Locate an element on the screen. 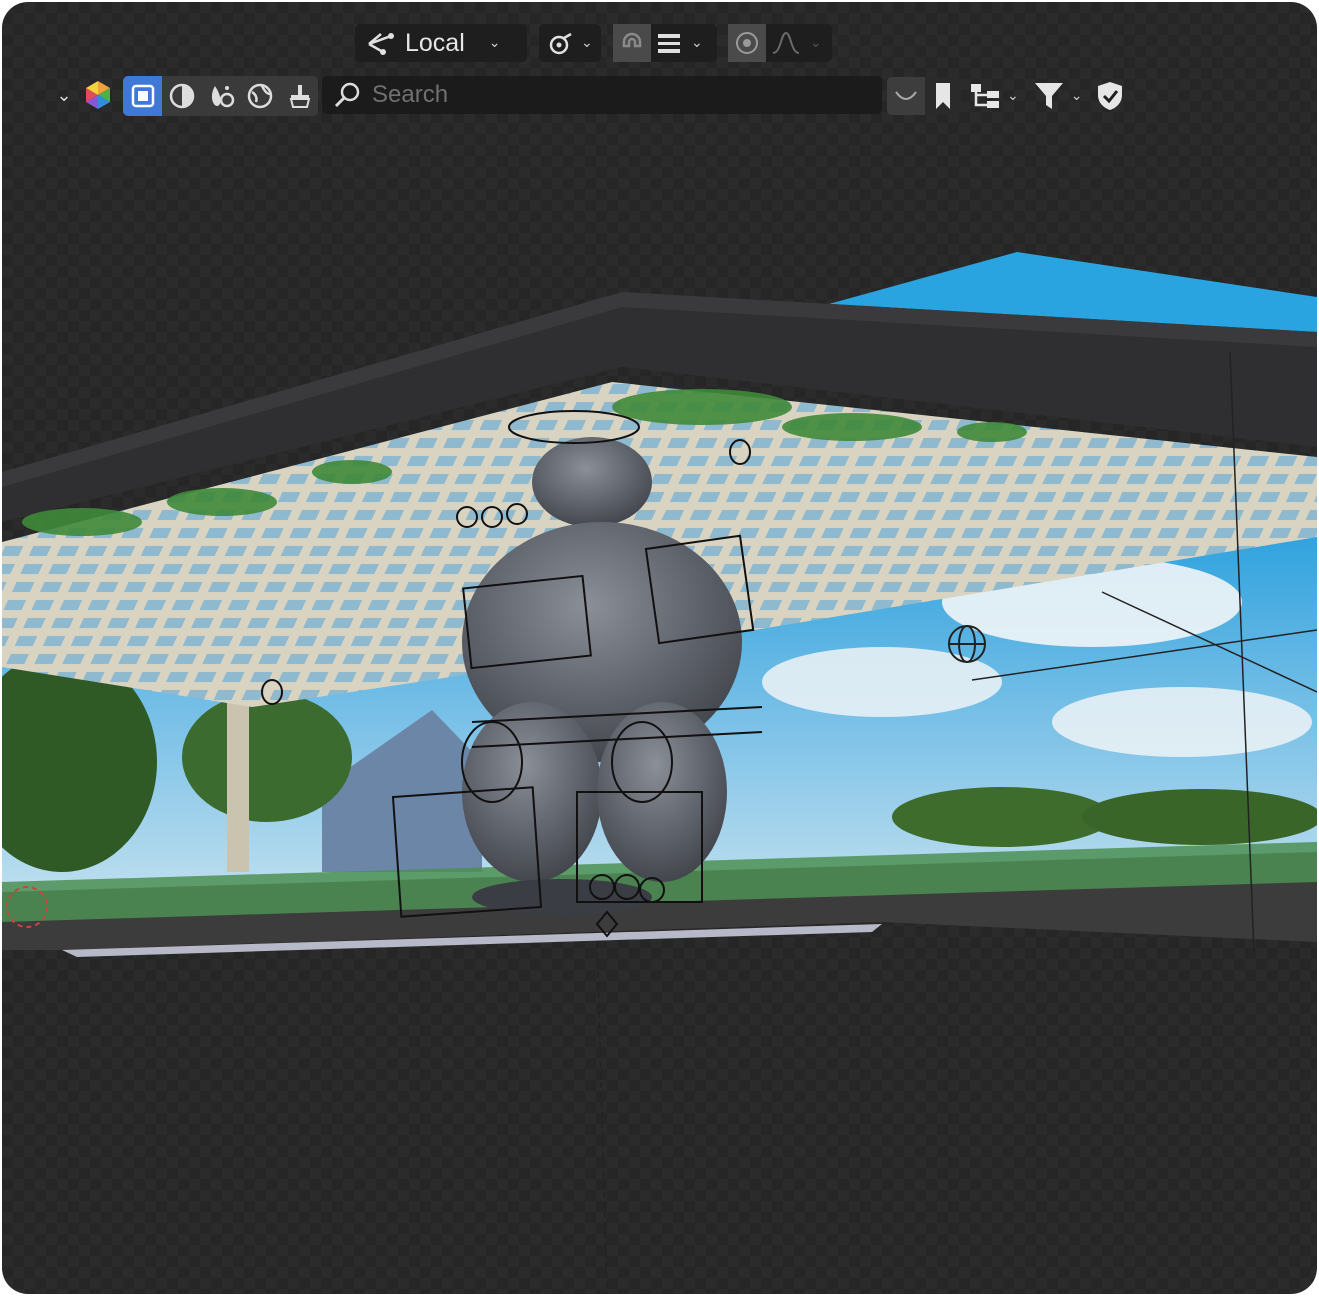  material-icon is located at coordinates (181, 96).